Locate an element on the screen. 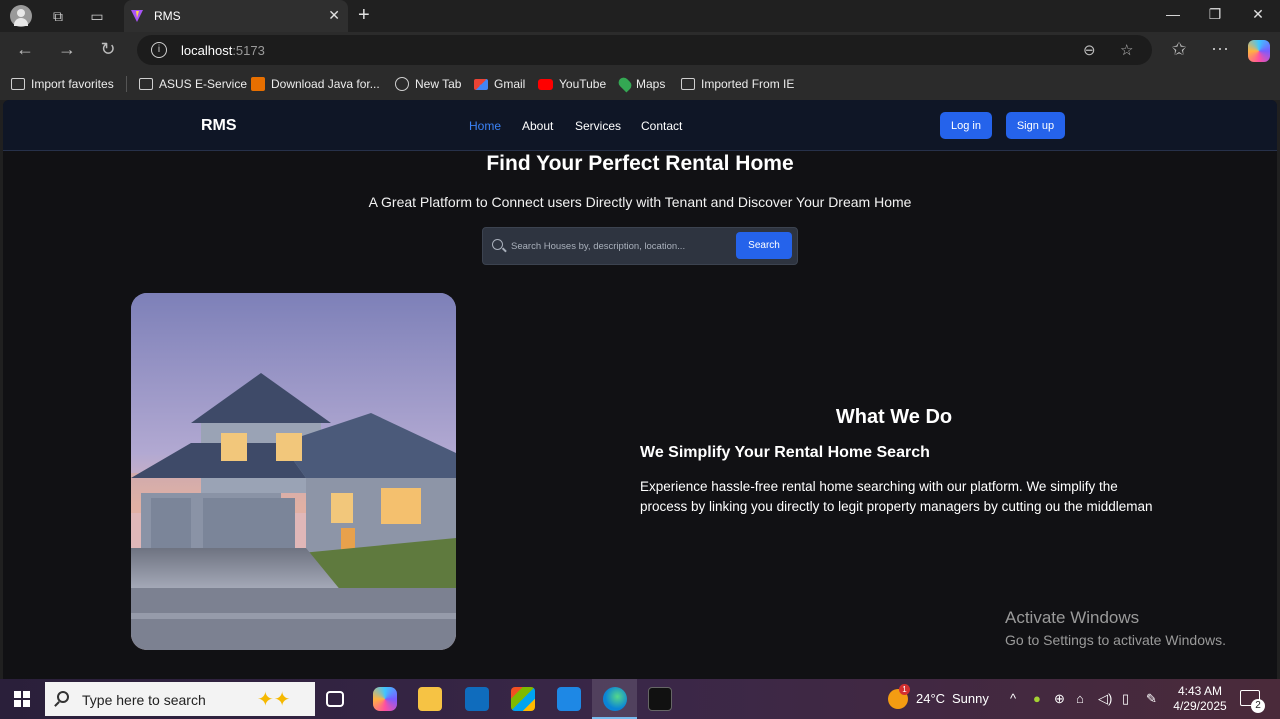  back-arrow-icon: ← is located at coordinates (25, 49).